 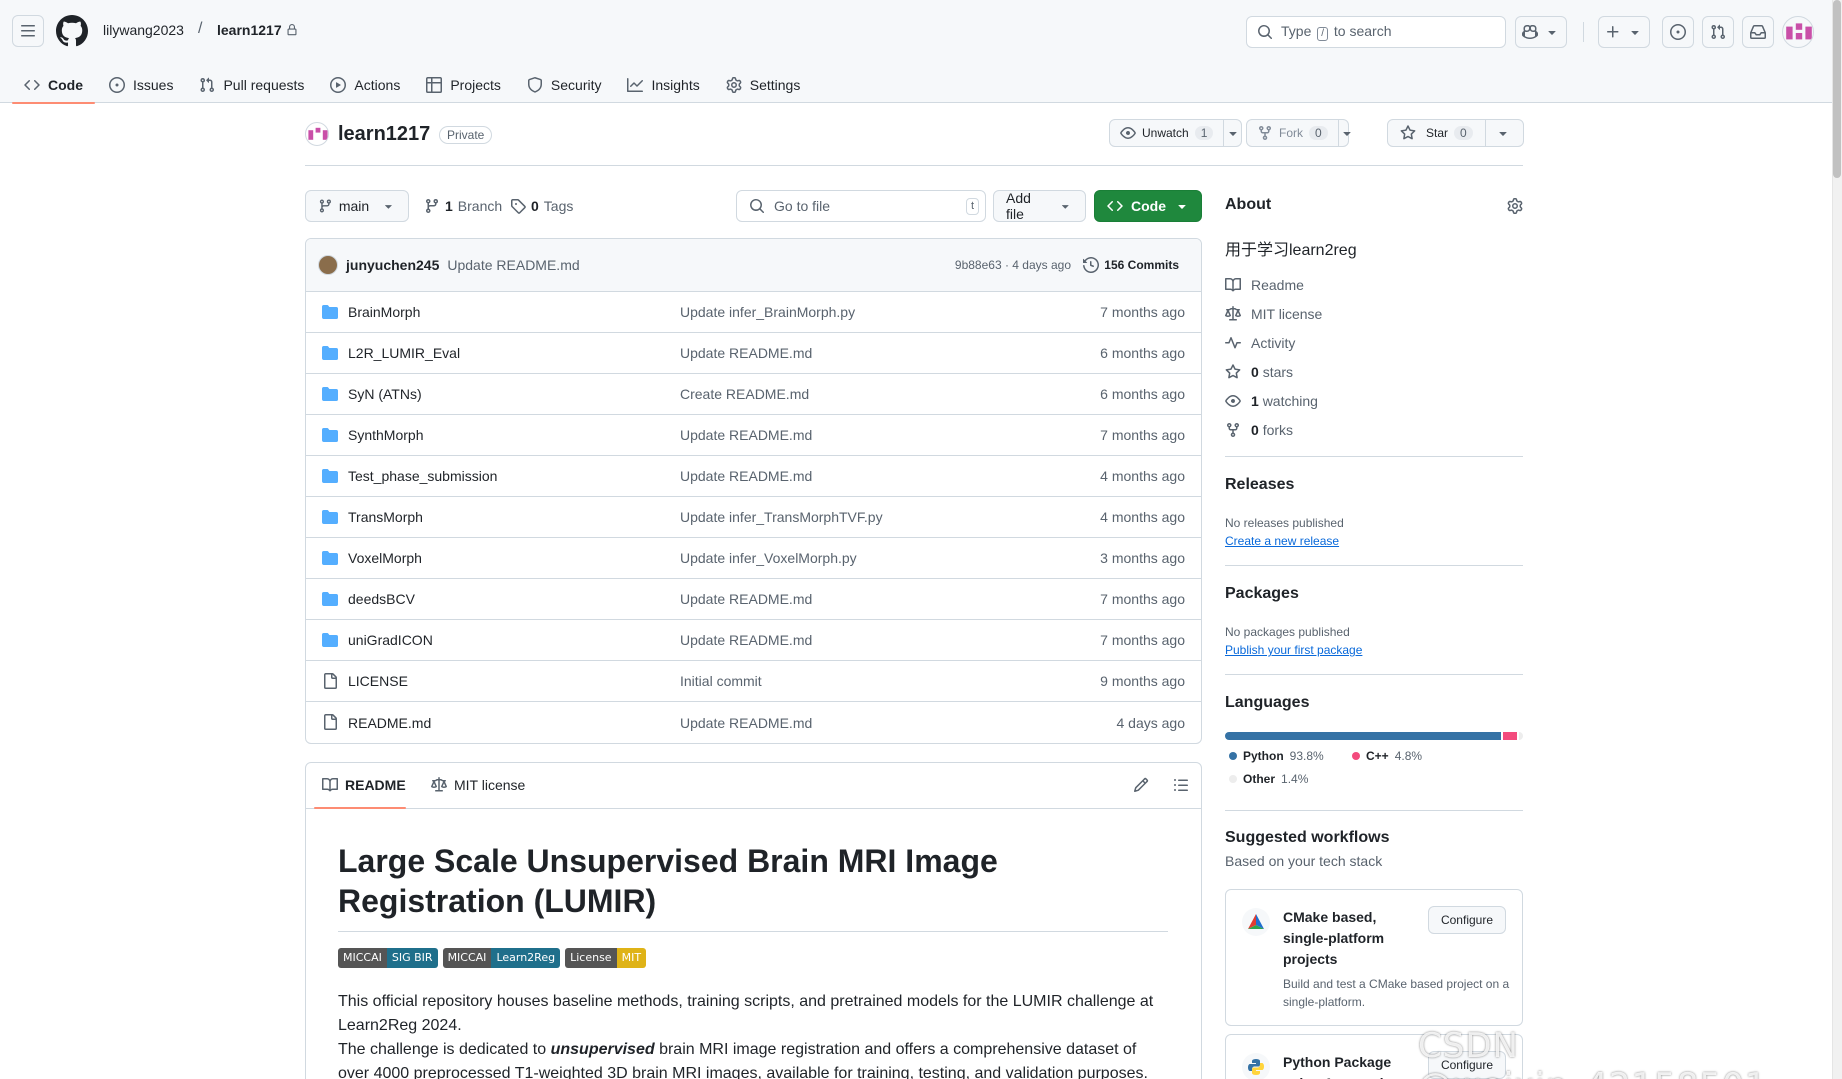 What do you see at coordinates (1718, 32) in the screenshot?
I see `pull-requests-button` at bounding box center [1718, 32].